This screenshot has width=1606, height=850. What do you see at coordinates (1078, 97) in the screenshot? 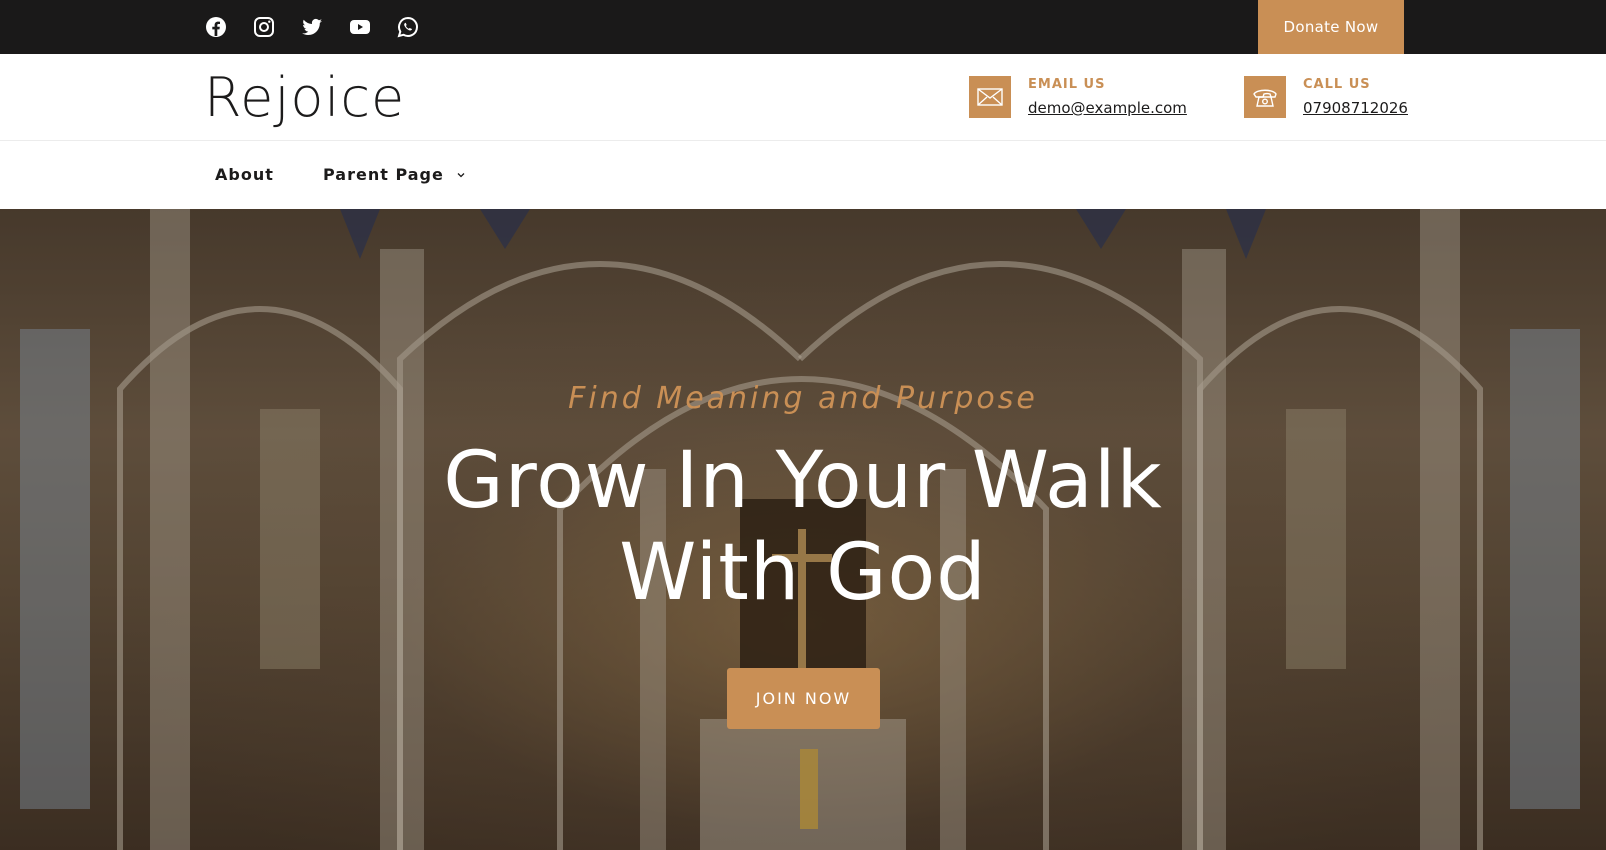
I see `email-contact: EMAIL US demo@example.com` at bounding box center [1078, 97].